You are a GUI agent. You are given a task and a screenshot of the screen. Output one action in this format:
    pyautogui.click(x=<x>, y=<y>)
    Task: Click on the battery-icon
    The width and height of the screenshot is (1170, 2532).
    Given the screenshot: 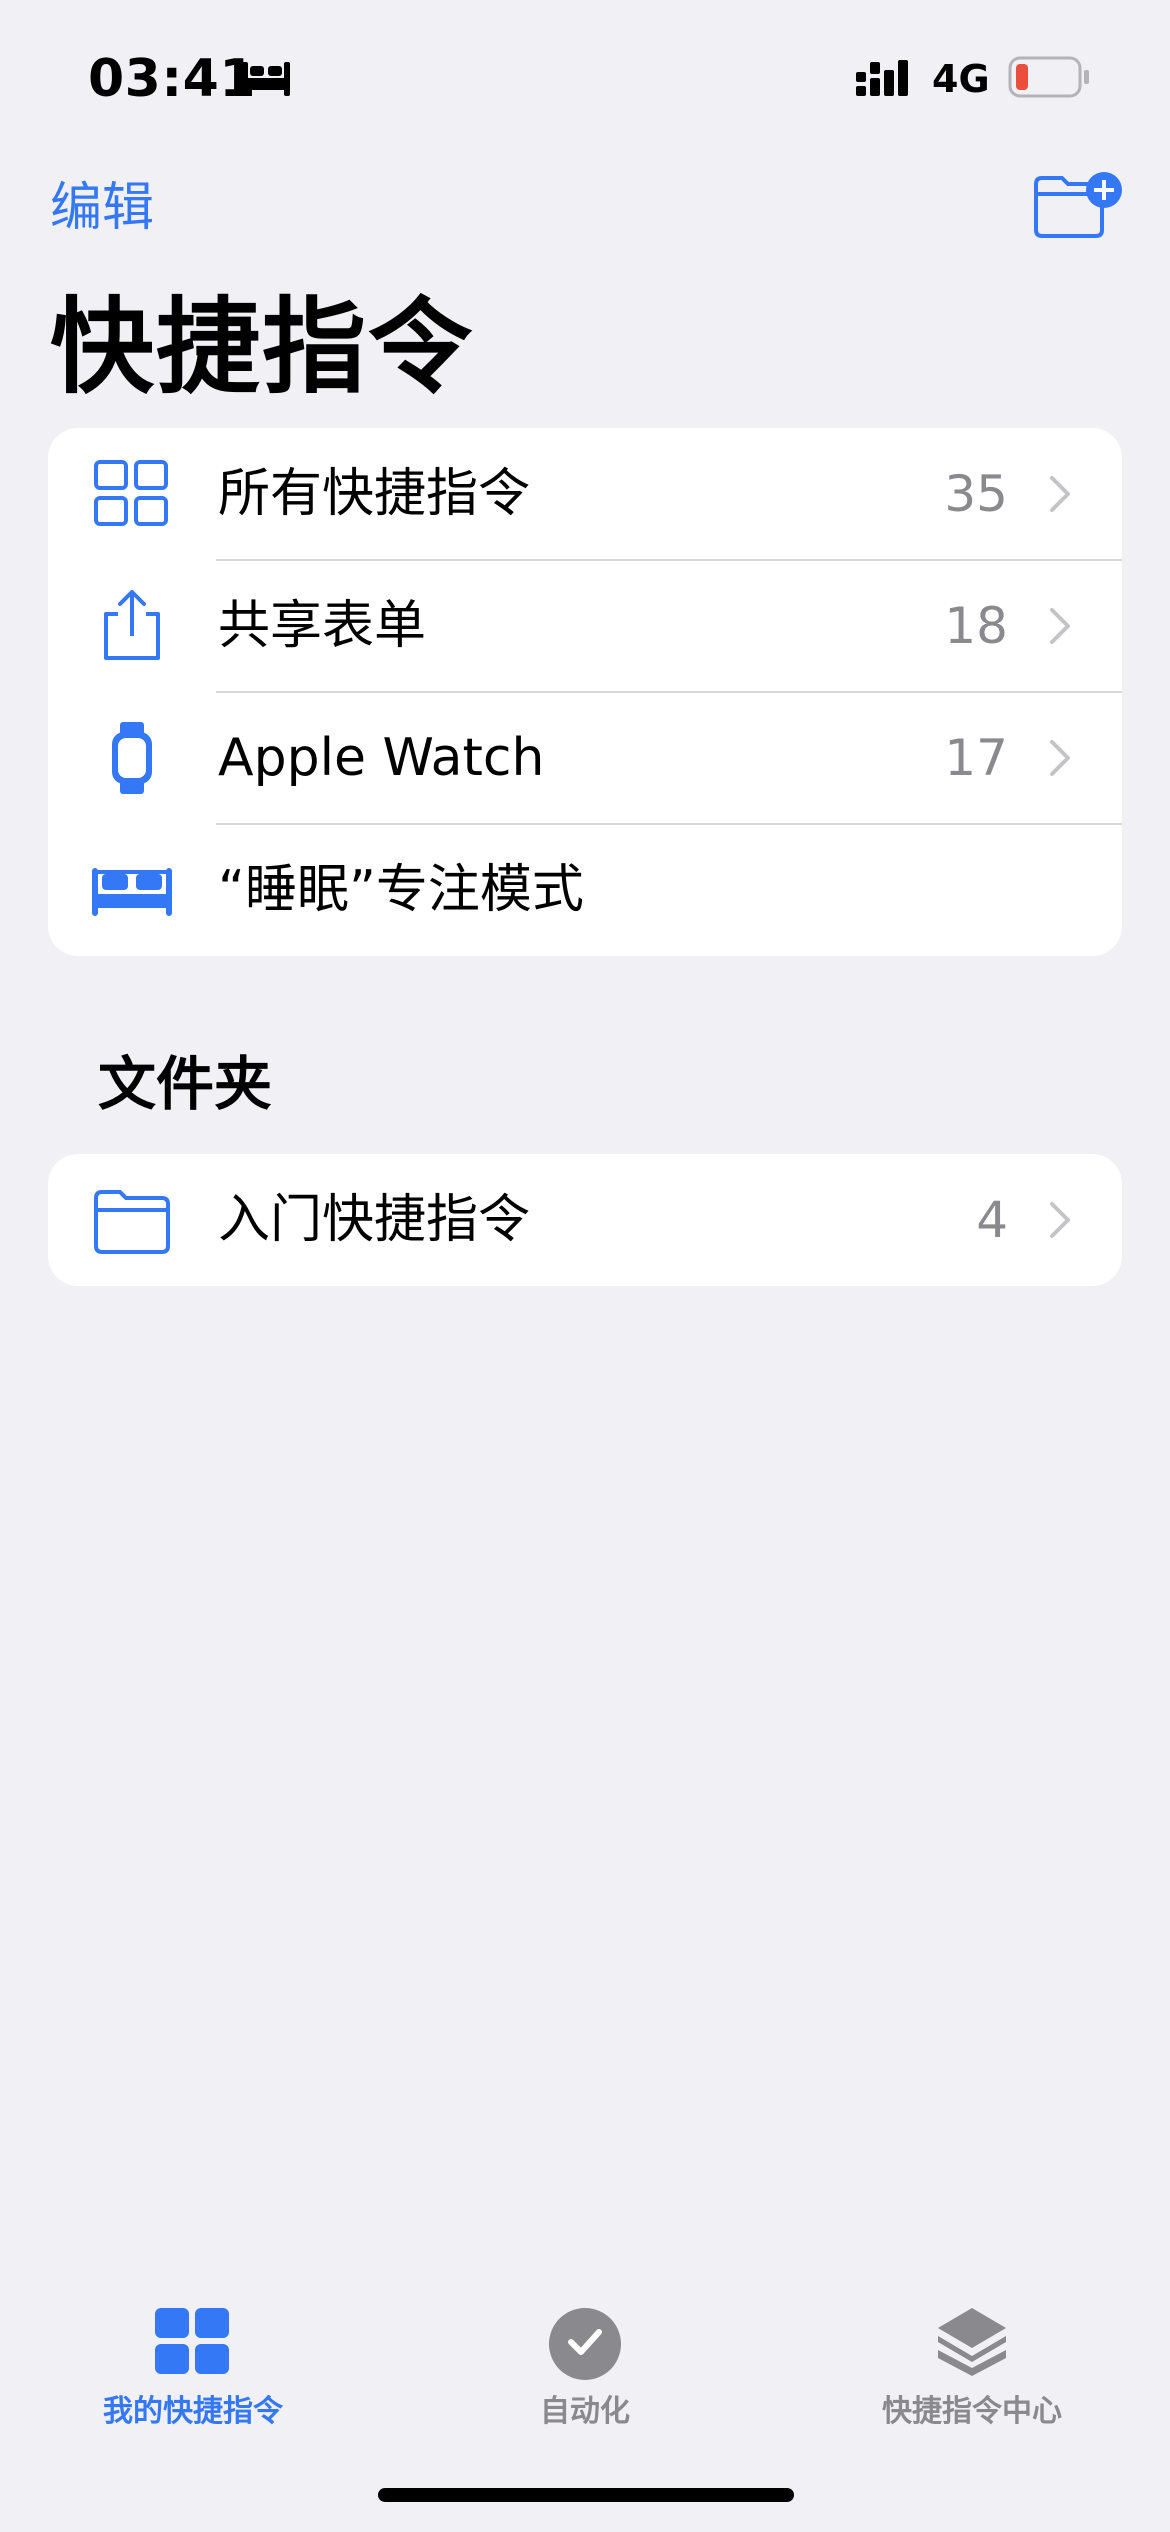 What is the action you would take?
    pyautogui.click(x=1048, y=77)
    